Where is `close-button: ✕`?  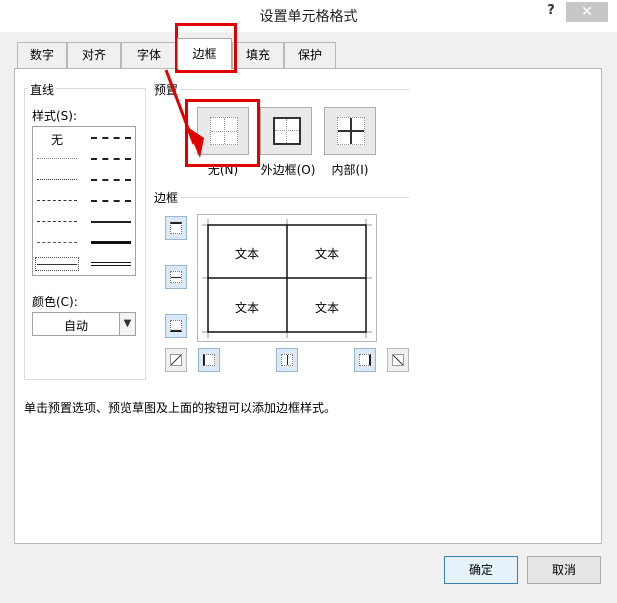 close-button: ✕ is located at coordinates (587, 12).